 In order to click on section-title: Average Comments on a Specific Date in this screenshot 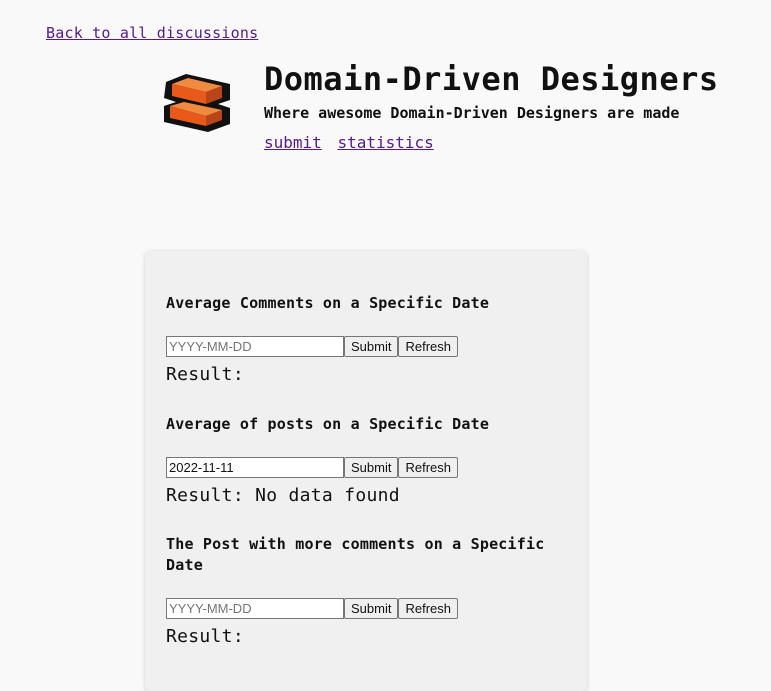, I will do `click(328, 303)`.